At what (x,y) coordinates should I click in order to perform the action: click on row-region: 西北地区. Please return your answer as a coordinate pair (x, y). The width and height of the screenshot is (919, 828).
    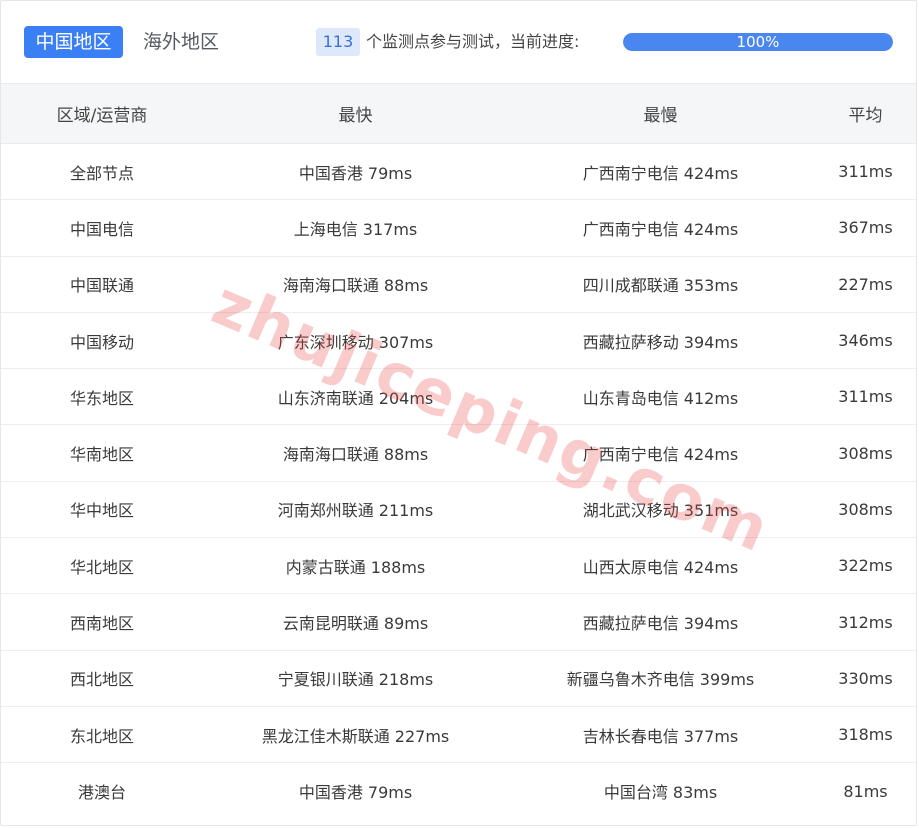
    Looking at the image, I should click on (101, 680).